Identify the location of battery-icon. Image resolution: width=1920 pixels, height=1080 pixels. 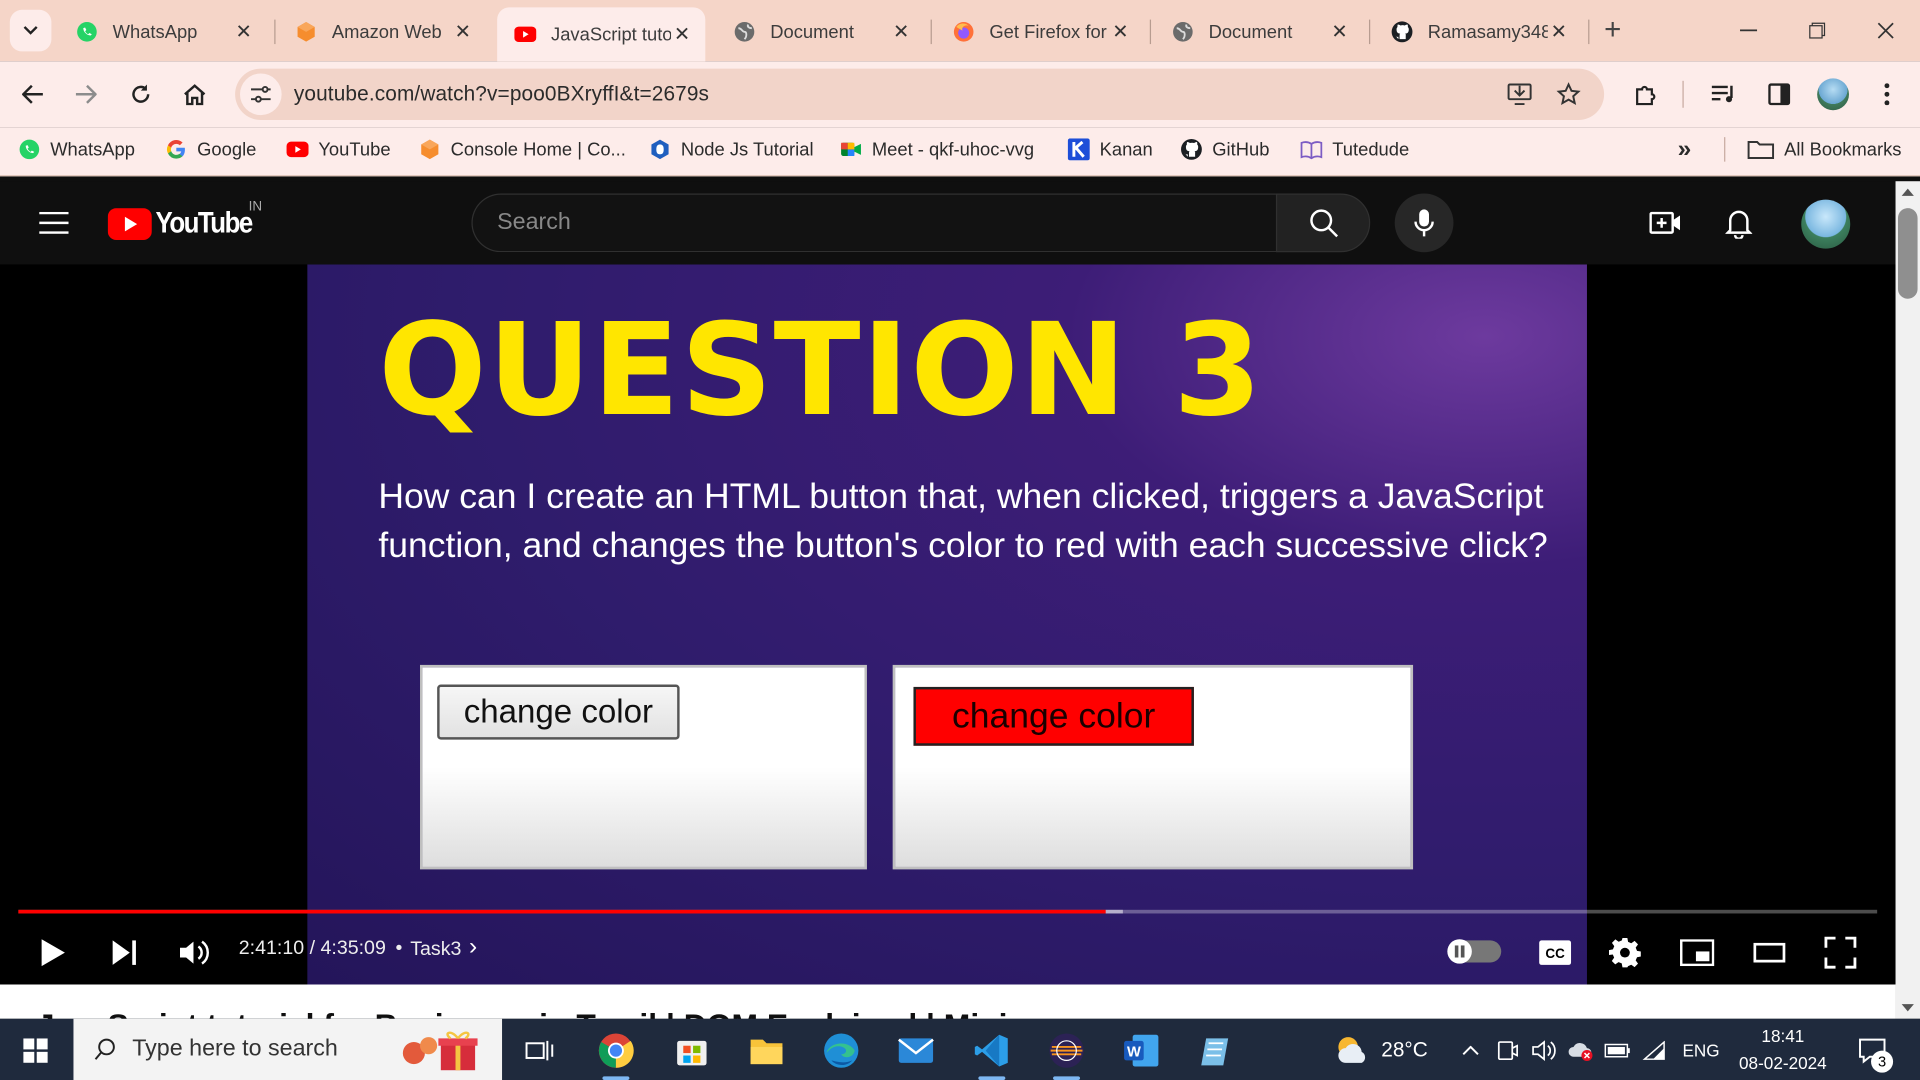
(1618, 1051).